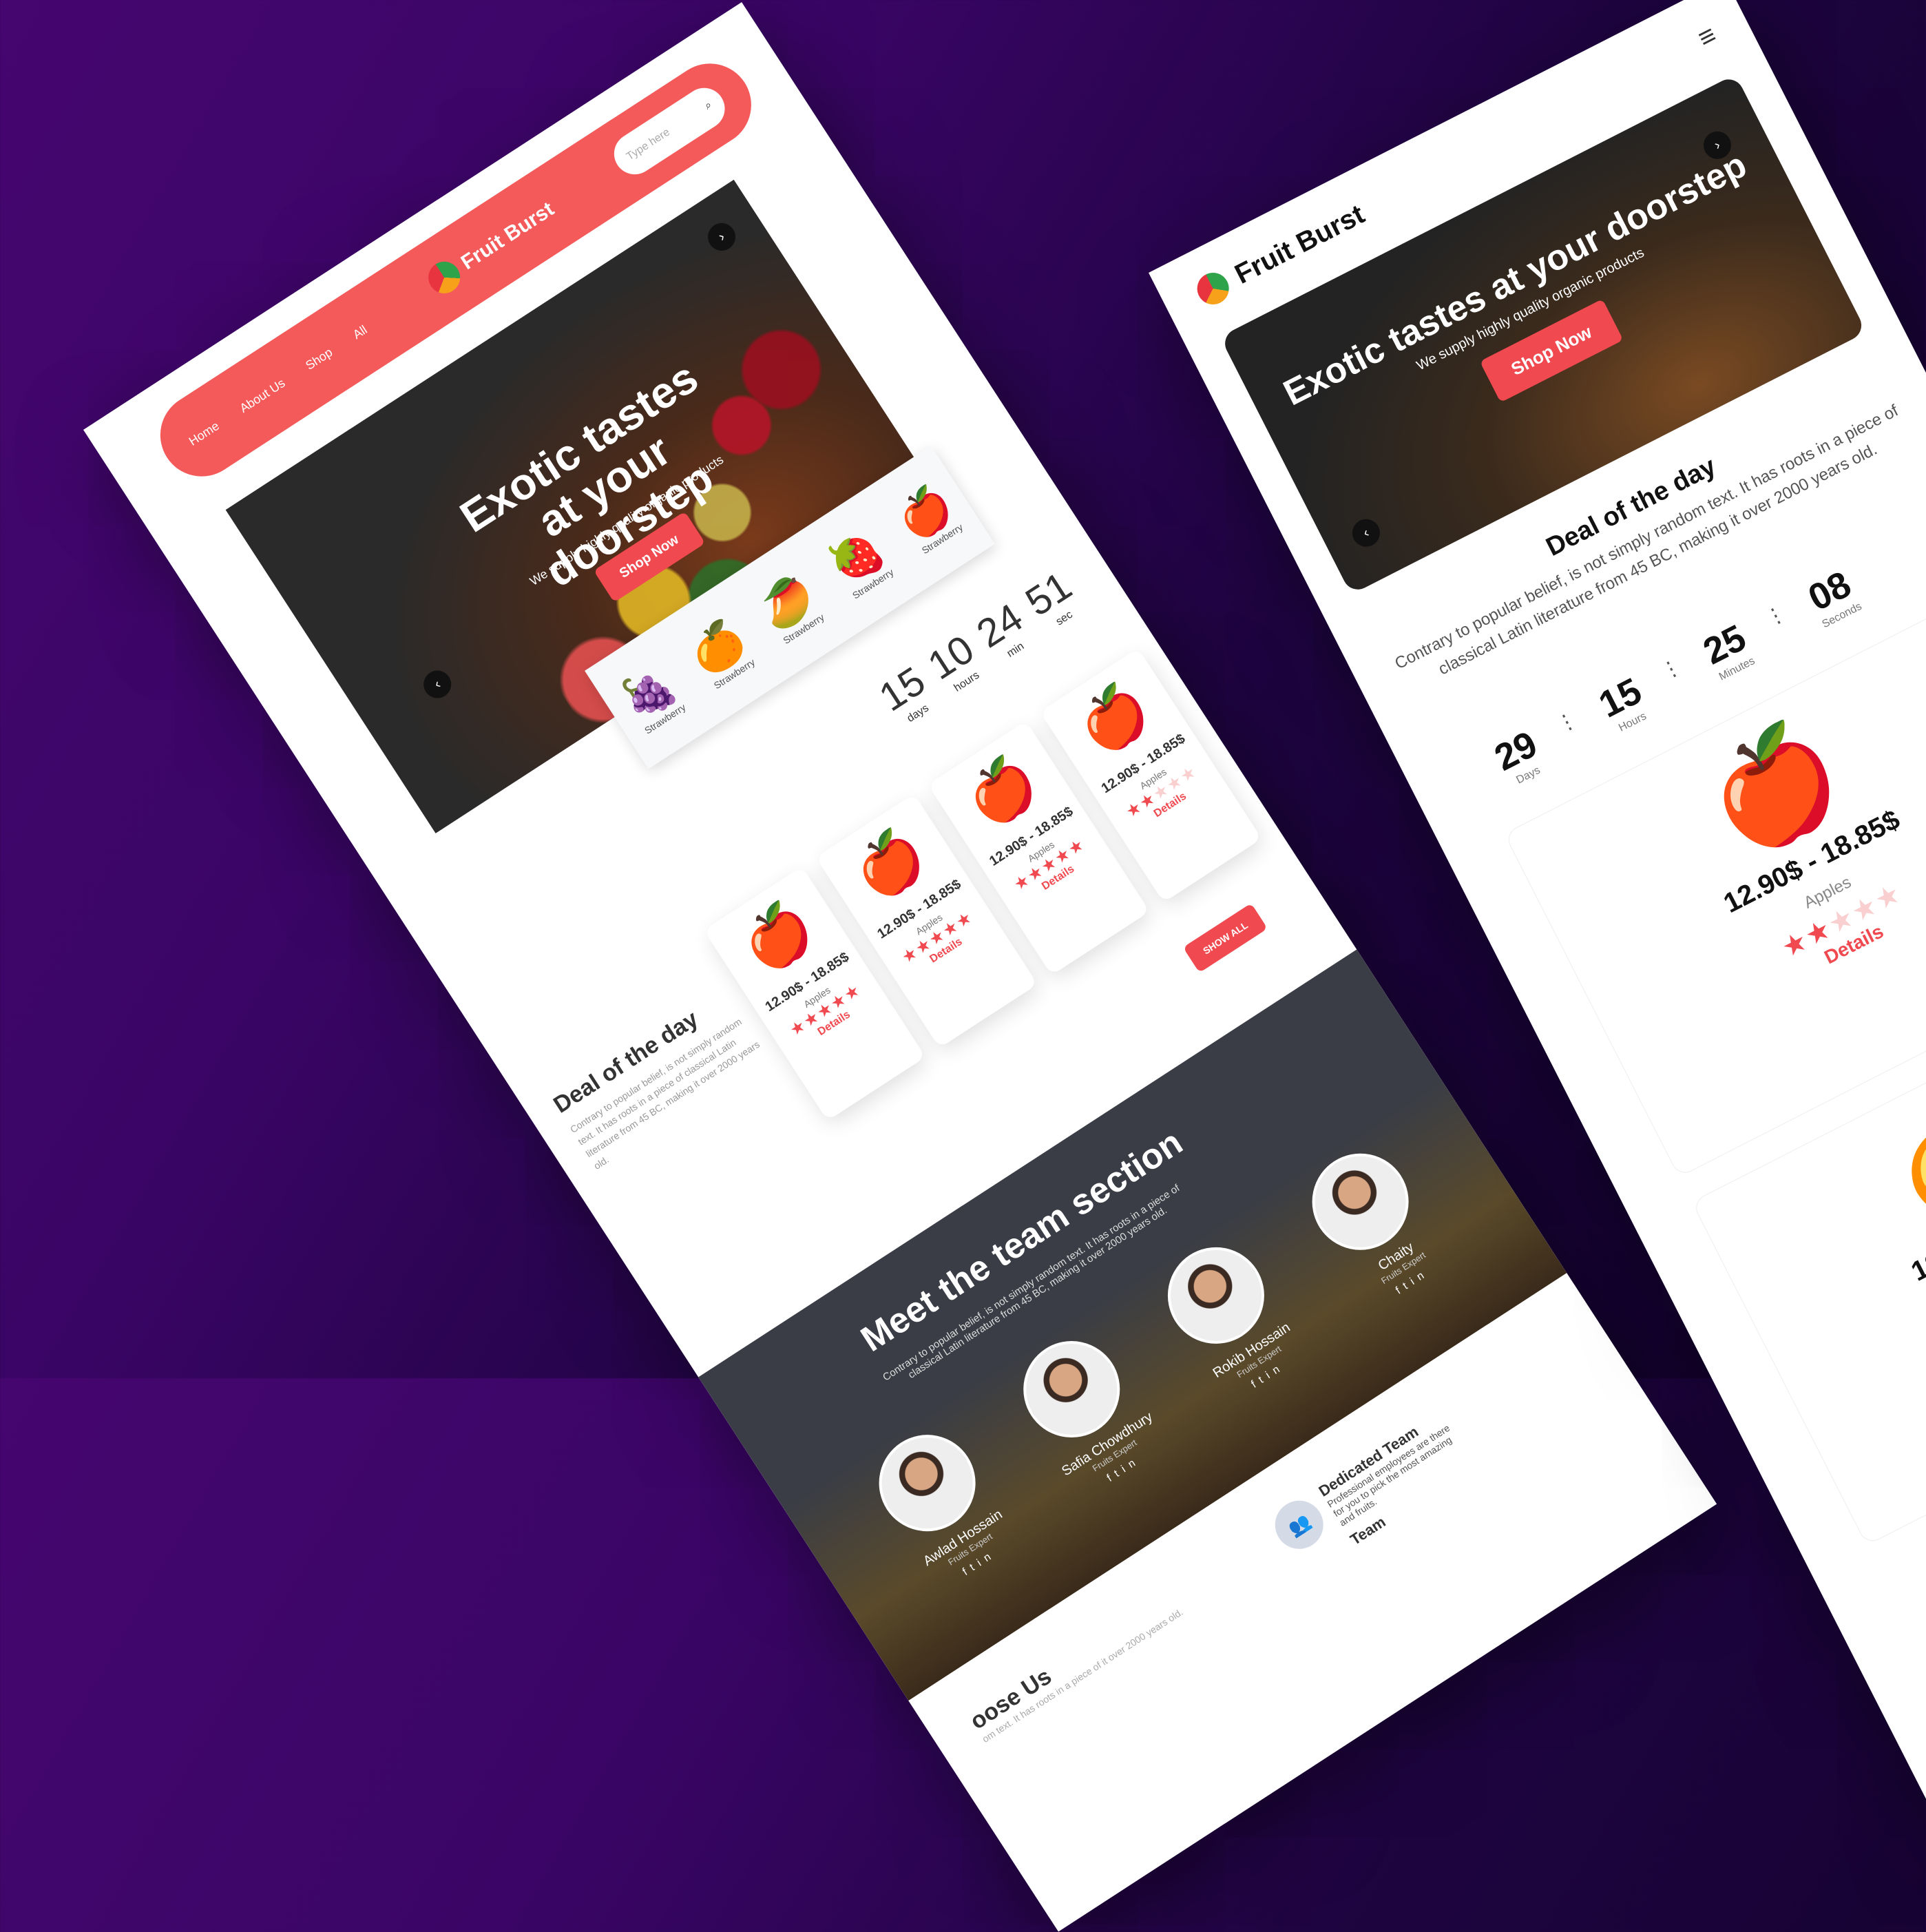 Image resolution: width=1926 pixels, height=1932 pixels. Describe the element at coordinates (1003, 630) in the screenshot. I see `countdown-unit: 24 min` at that location.